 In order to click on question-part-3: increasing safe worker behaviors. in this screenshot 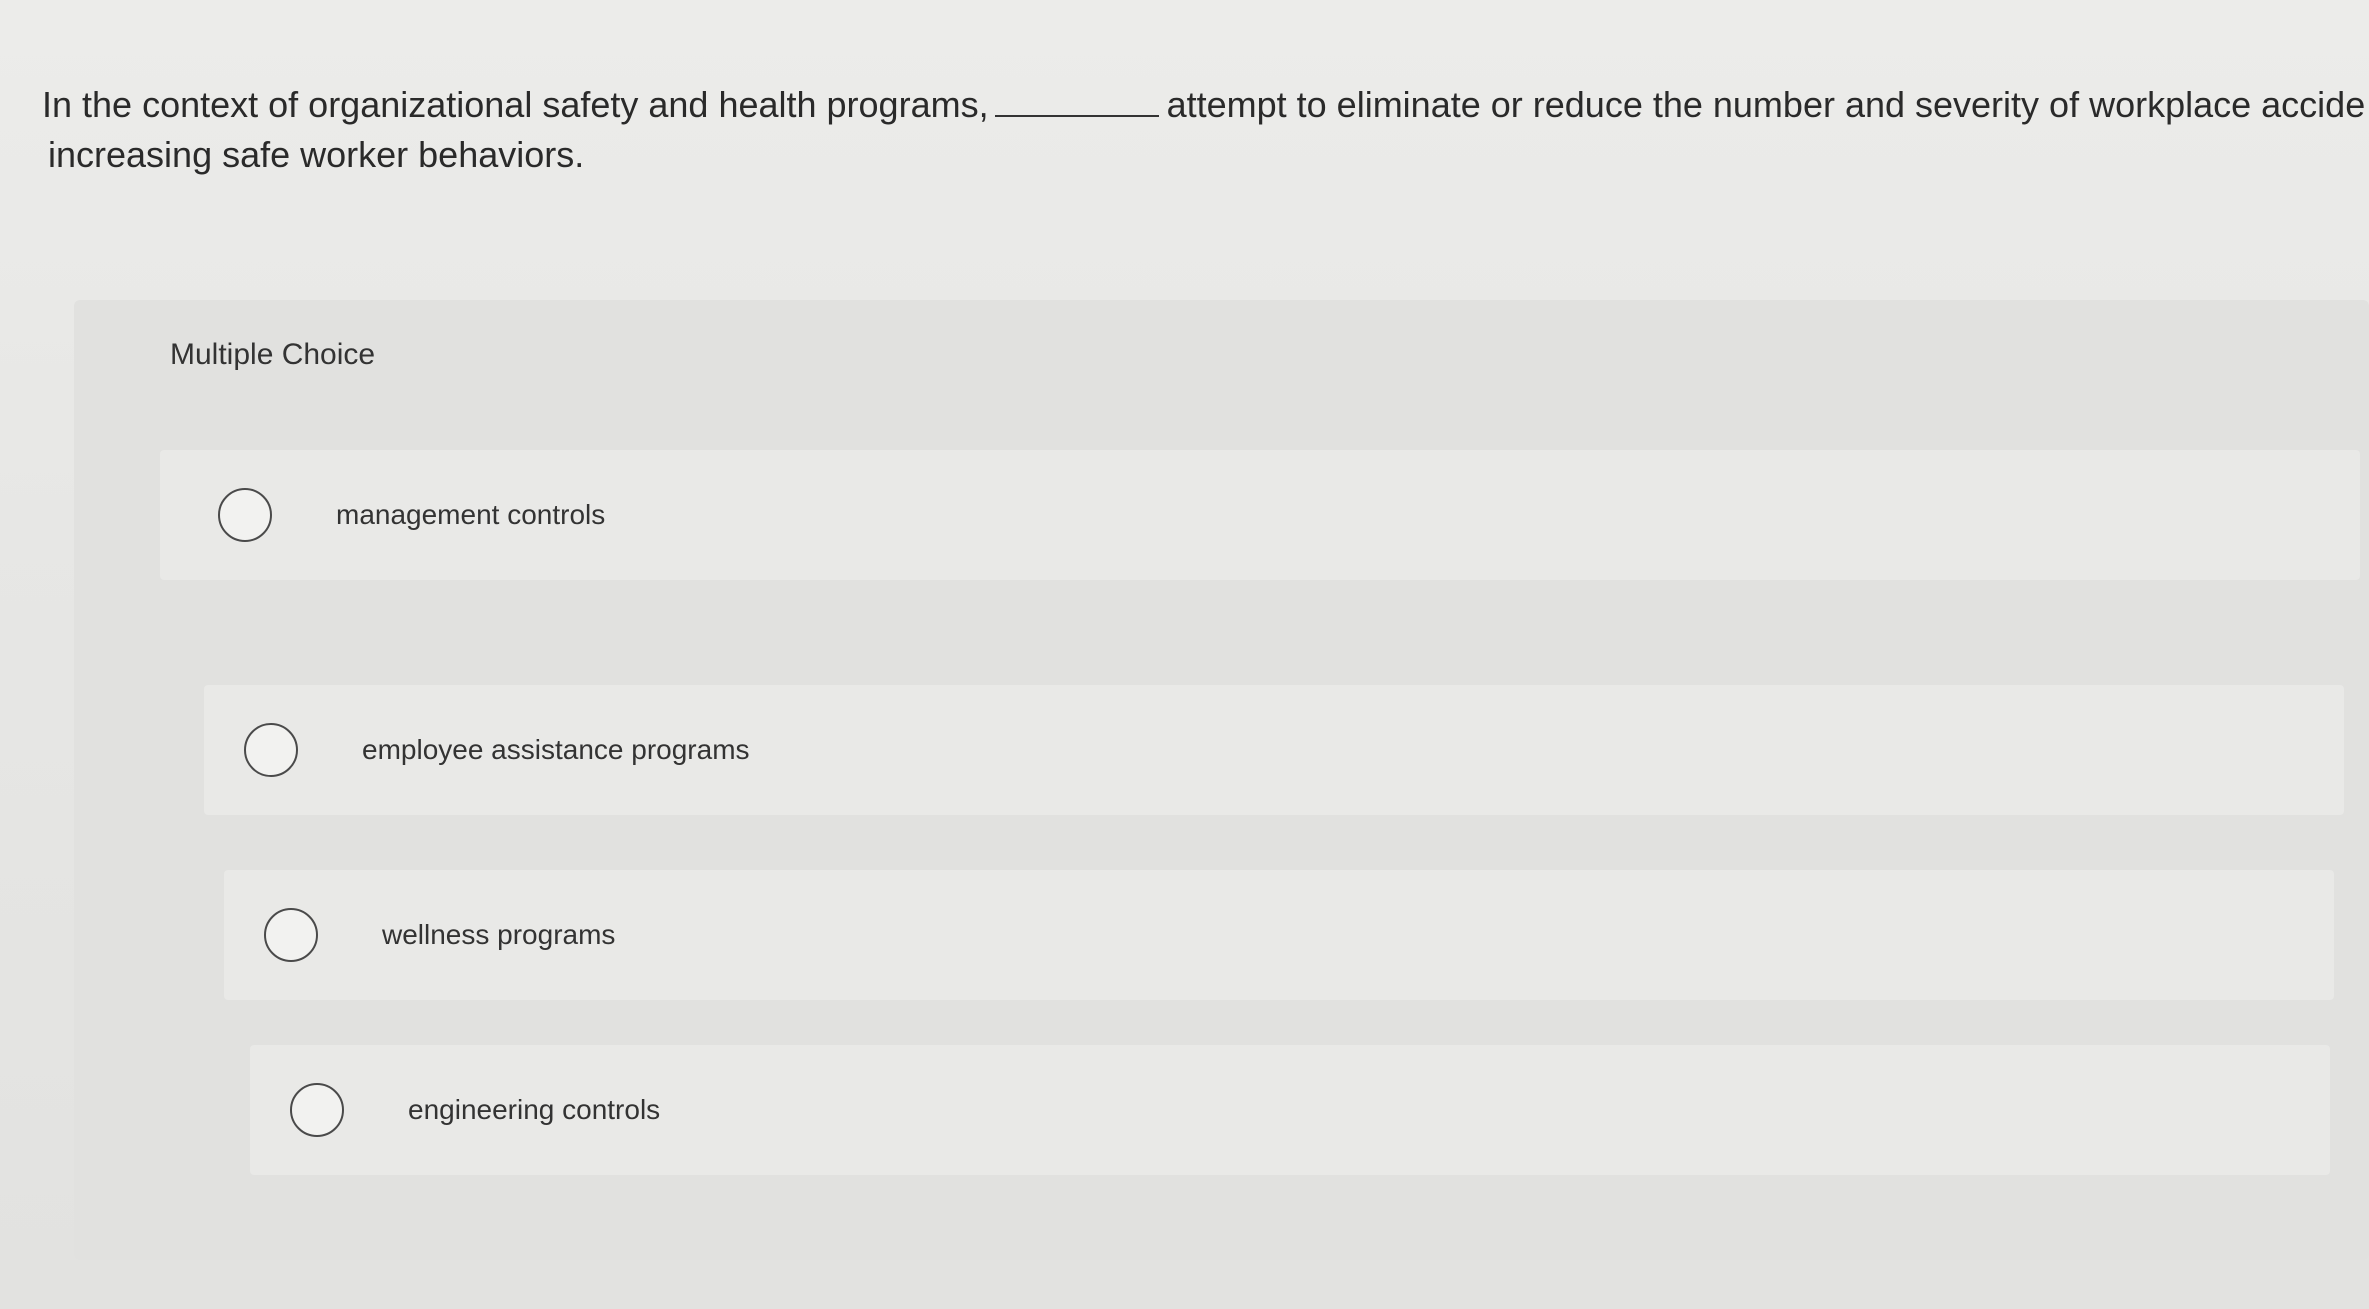, I will do `click(316, 154)`.